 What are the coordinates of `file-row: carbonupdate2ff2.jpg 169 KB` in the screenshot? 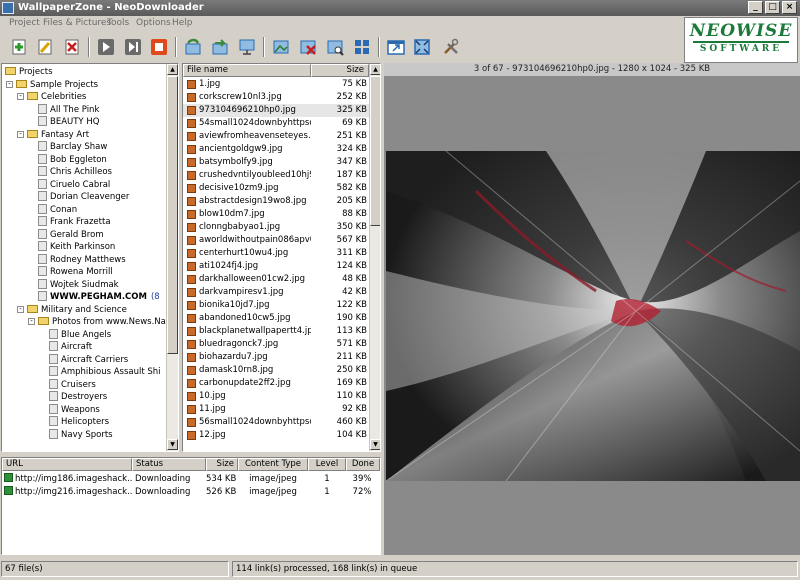 It's located at (276, 383).